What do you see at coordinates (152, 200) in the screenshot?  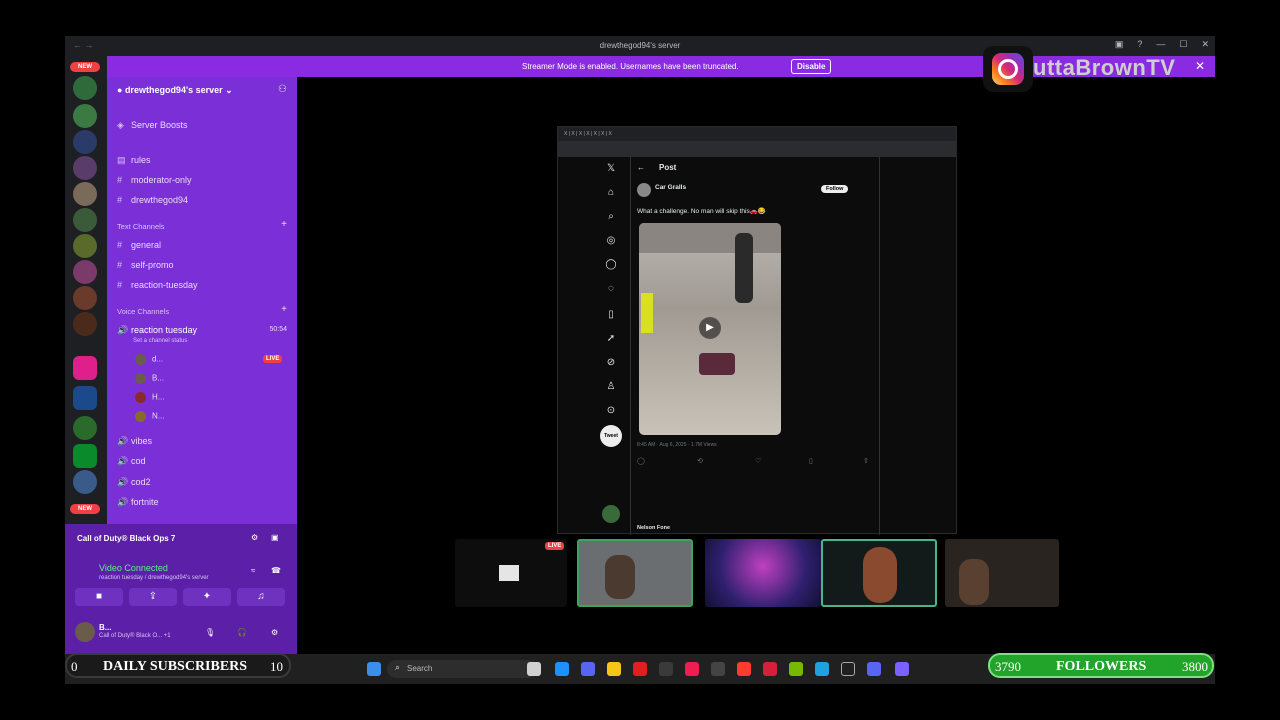 I see `channel-drewthegod94: # drewthegod94` at bounding box center [152, 200].